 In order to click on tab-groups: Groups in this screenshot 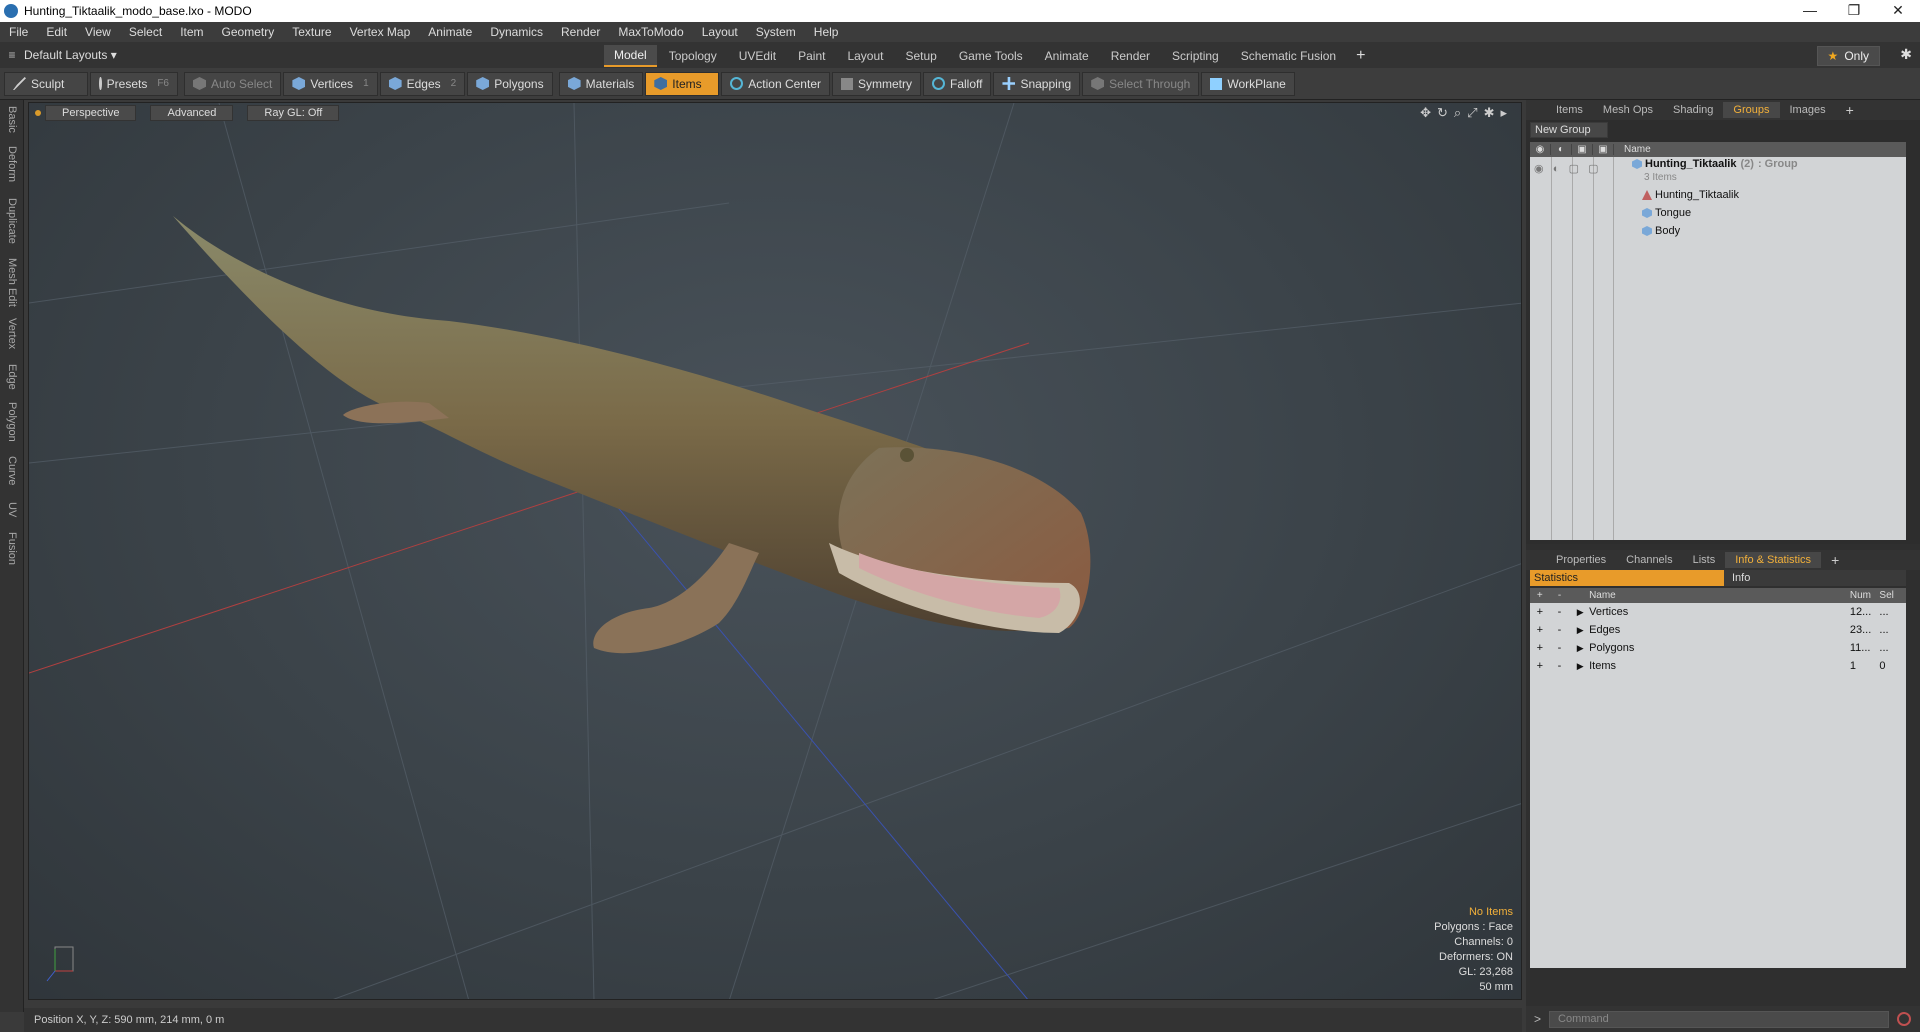, I will do `click(1751, 110)`.